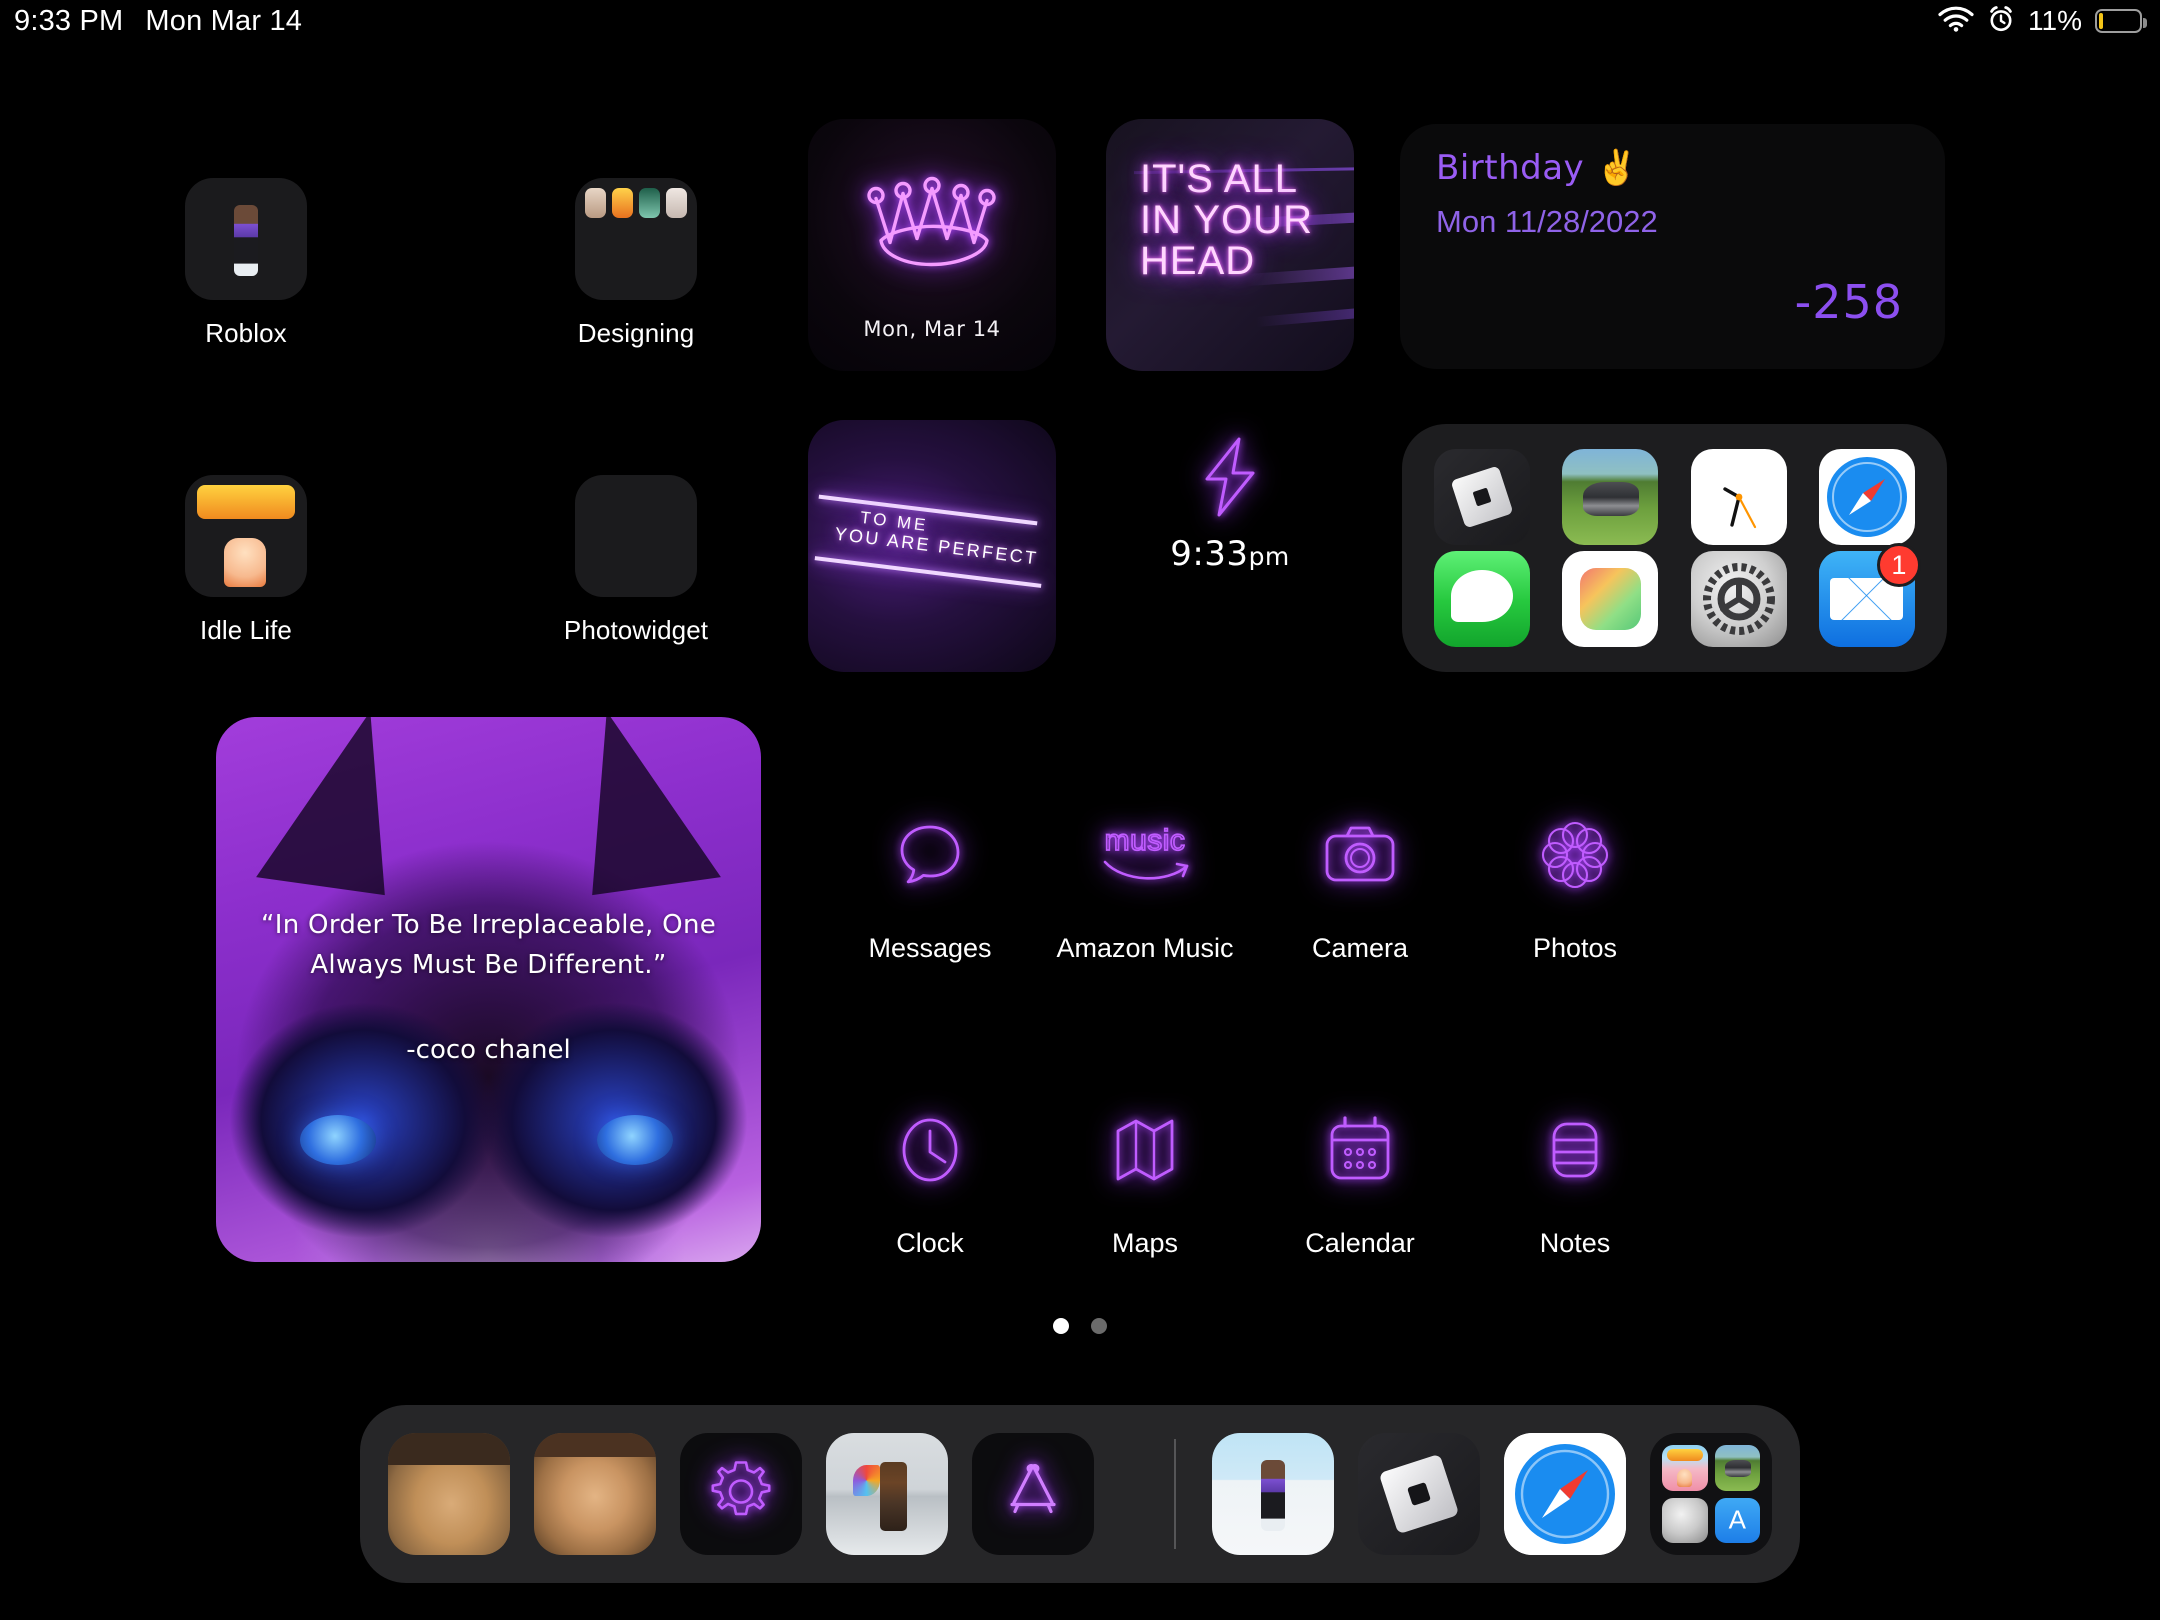 The height and width of the screenshot is (1620, 2160). I want to click on status-date: Mon Mar 14, so click(224, 20).